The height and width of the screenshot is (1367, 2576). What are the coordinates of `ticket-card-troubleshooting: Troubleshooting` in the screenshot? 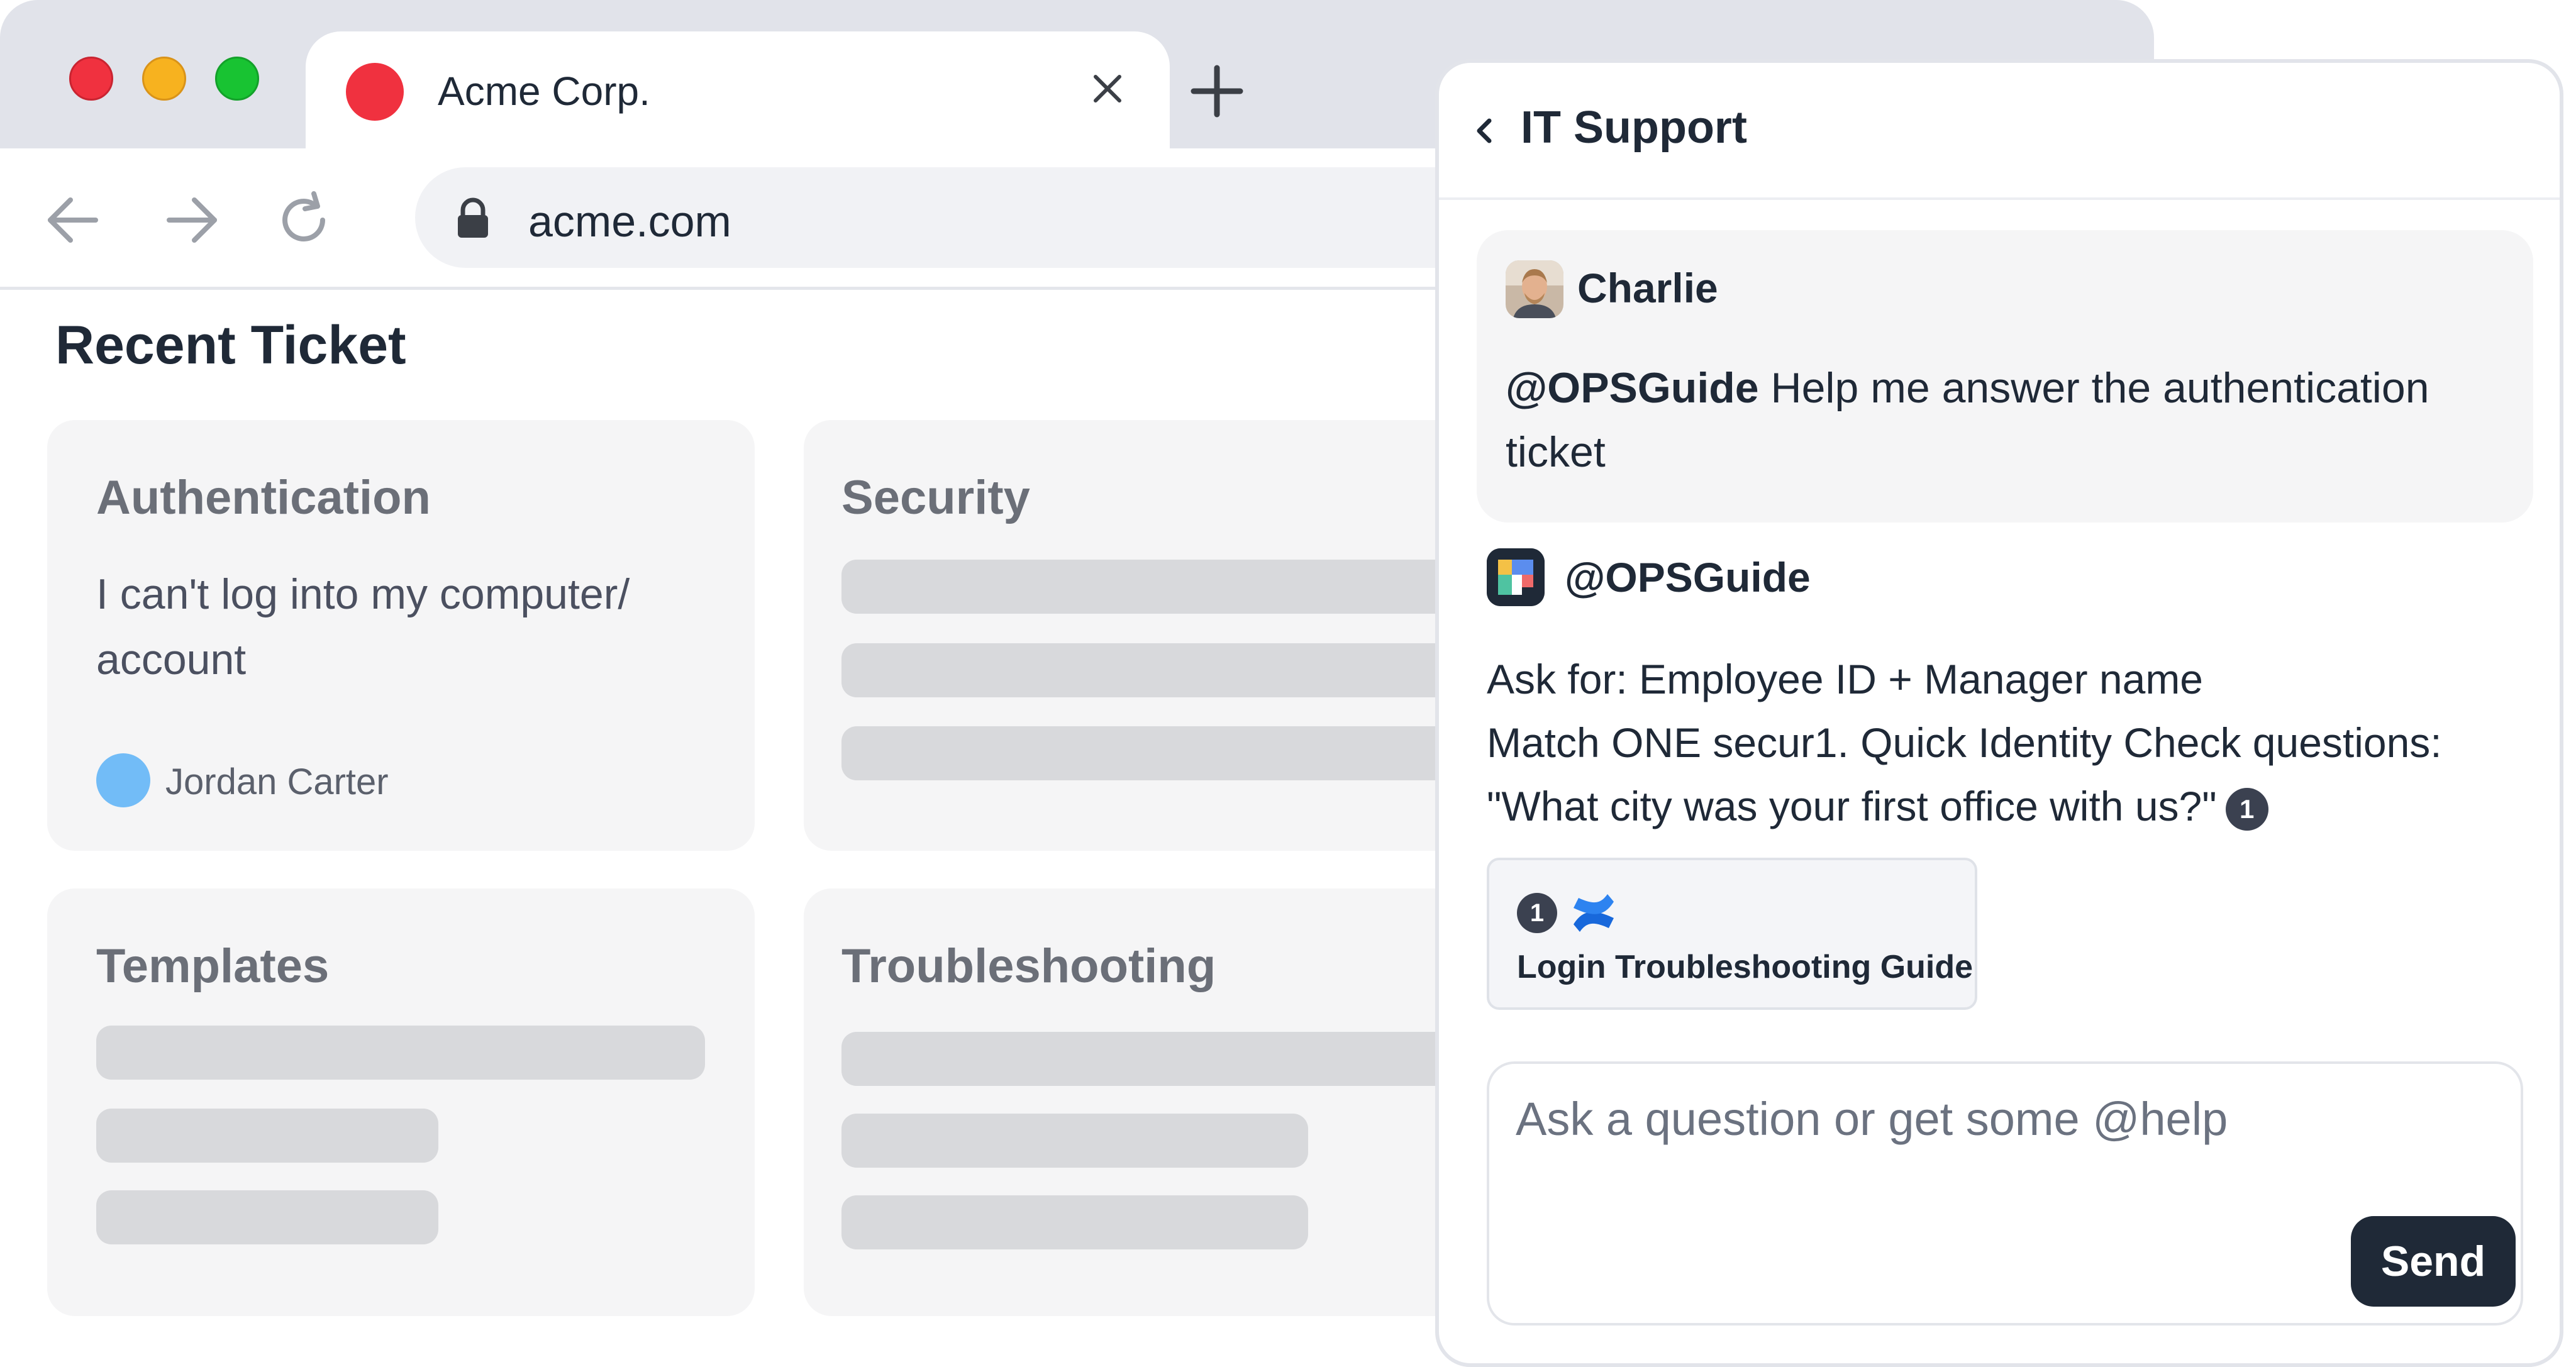 It's located at (1168, 1102).